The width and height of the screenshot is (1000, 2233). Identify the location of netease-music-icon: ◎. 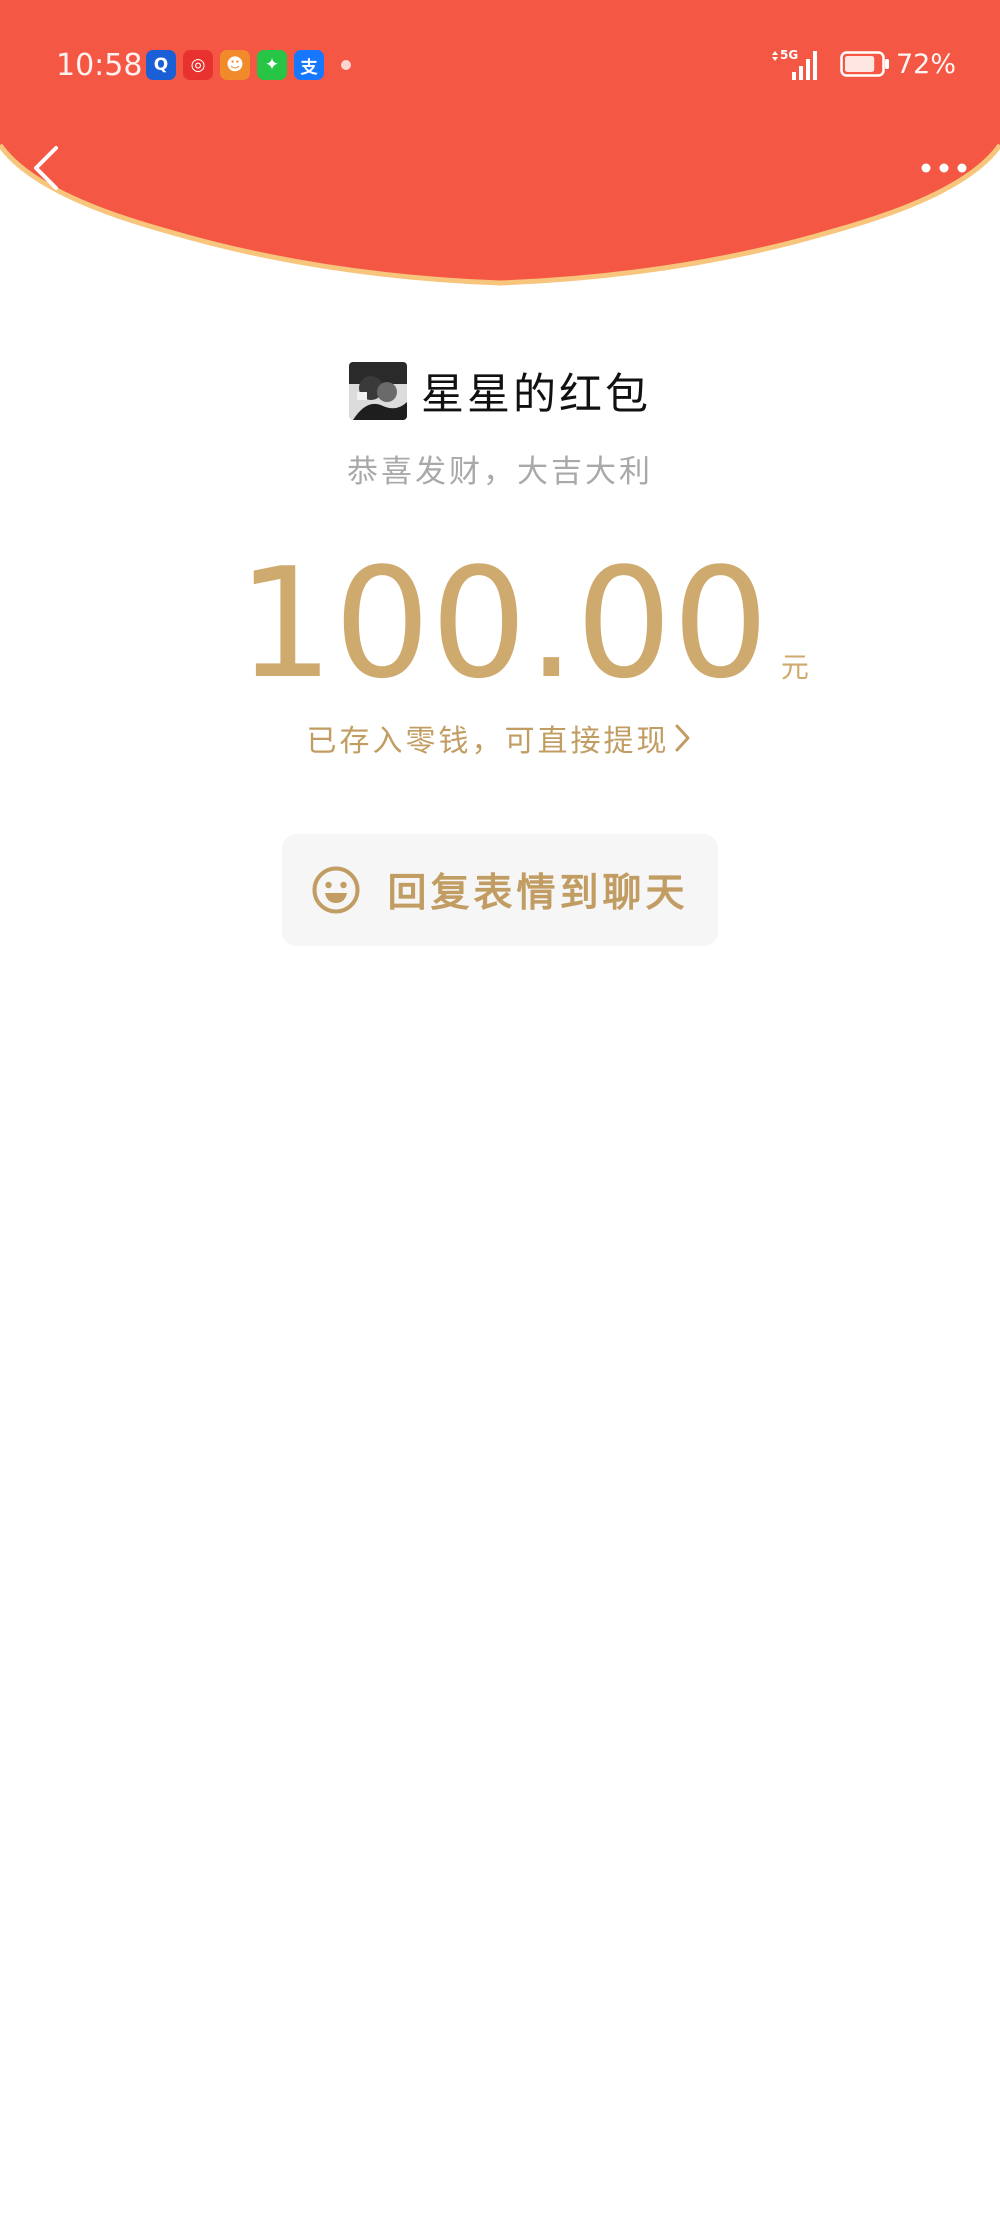
(198, 65).